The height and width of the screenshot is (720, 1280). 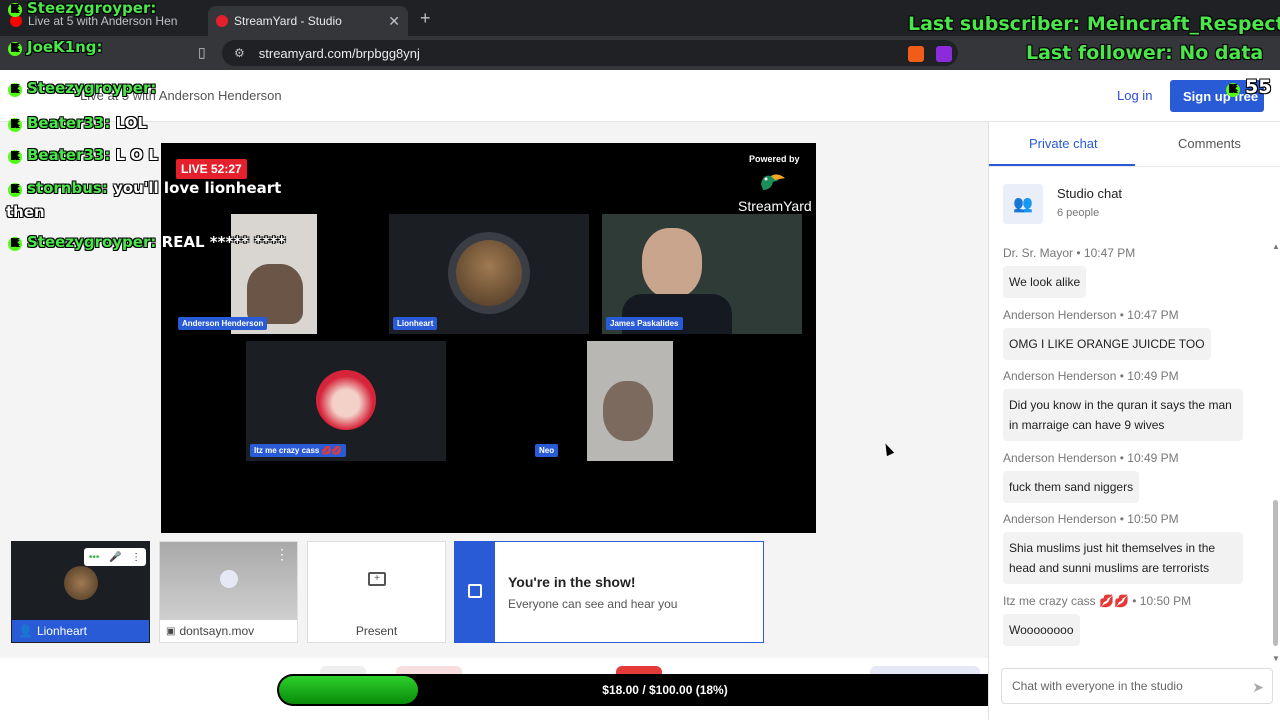 I want to click on url-text: streamyard.com/brpbgg8ynj, so click(x=339, y=53).